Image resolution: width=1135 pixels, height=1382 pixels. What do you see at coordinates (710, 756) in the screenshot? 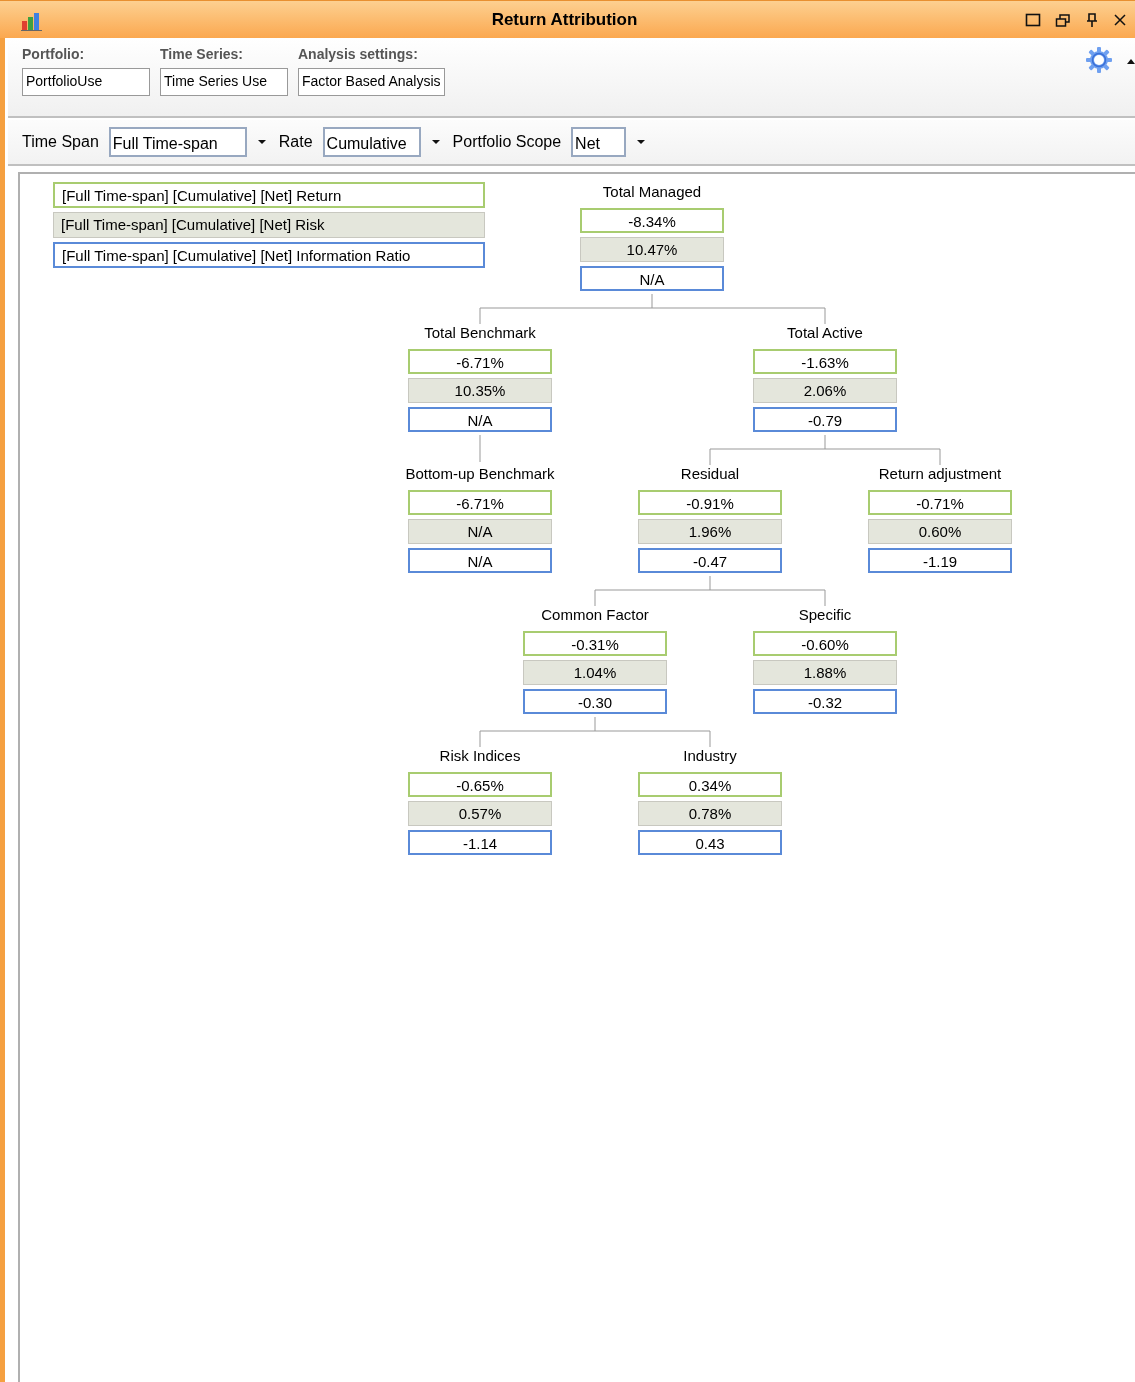
I see `node-title: Industry` at bounding box center [710, 756].